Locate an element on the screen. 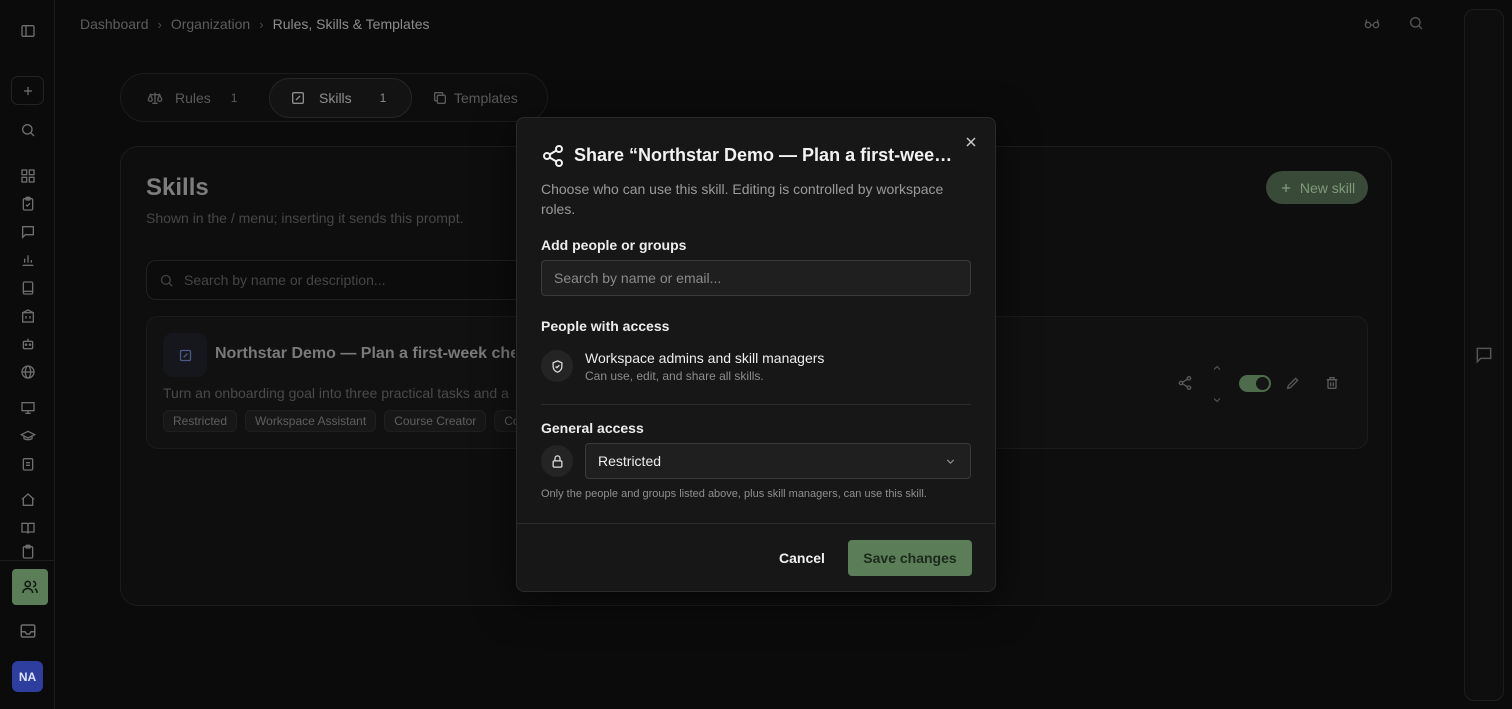 This screenshot has height=709, width=1512. tab-templates: Templates is located at coordinates (481, 98).